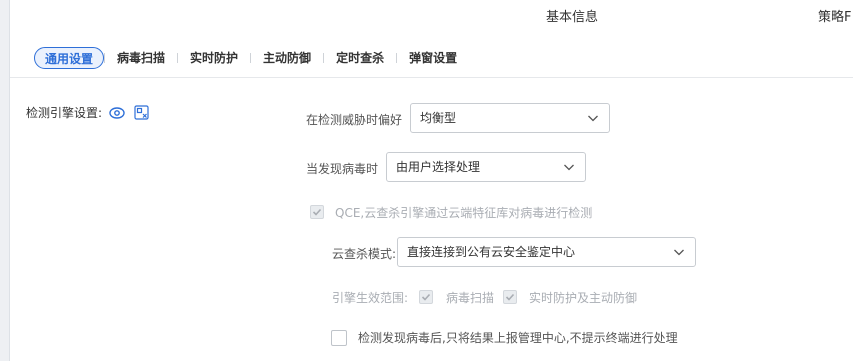 The width and height of the screenshot is (853, 361). What do you see at coordinates (486, 167) in the screenshot?
I see `virus-found-select: 由用户选择处理` at bounding box center [486, 167].